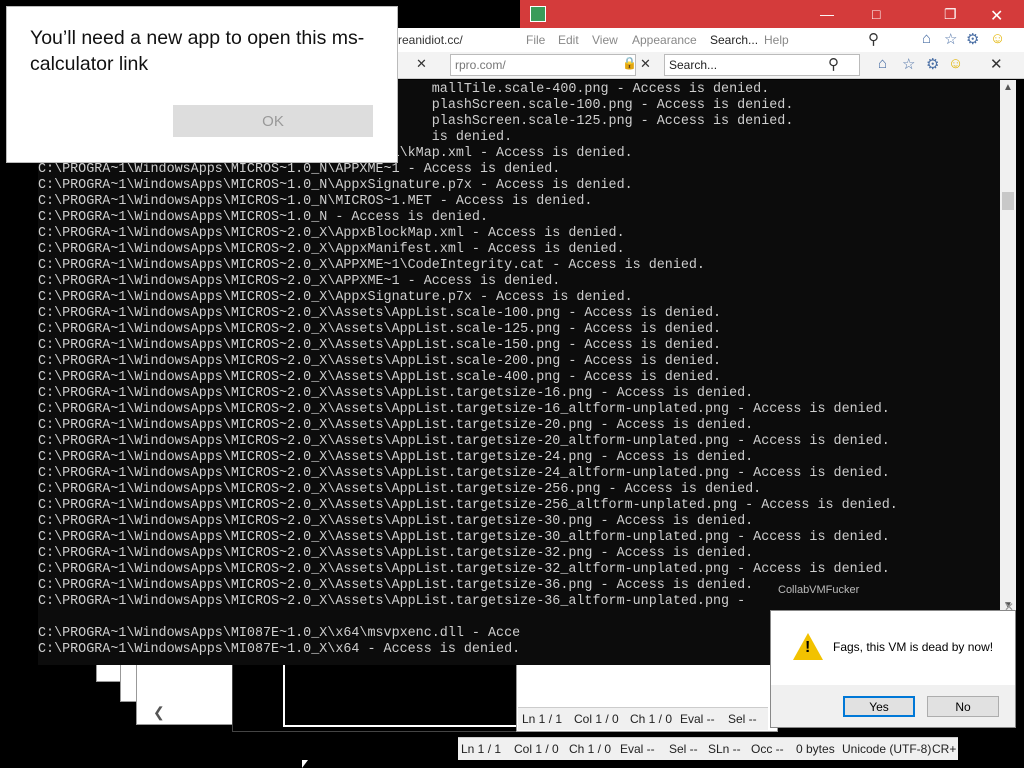  Describe the element at coordinates (996, 16) in the screenshot. I see `close-icon: ✕` at that location.